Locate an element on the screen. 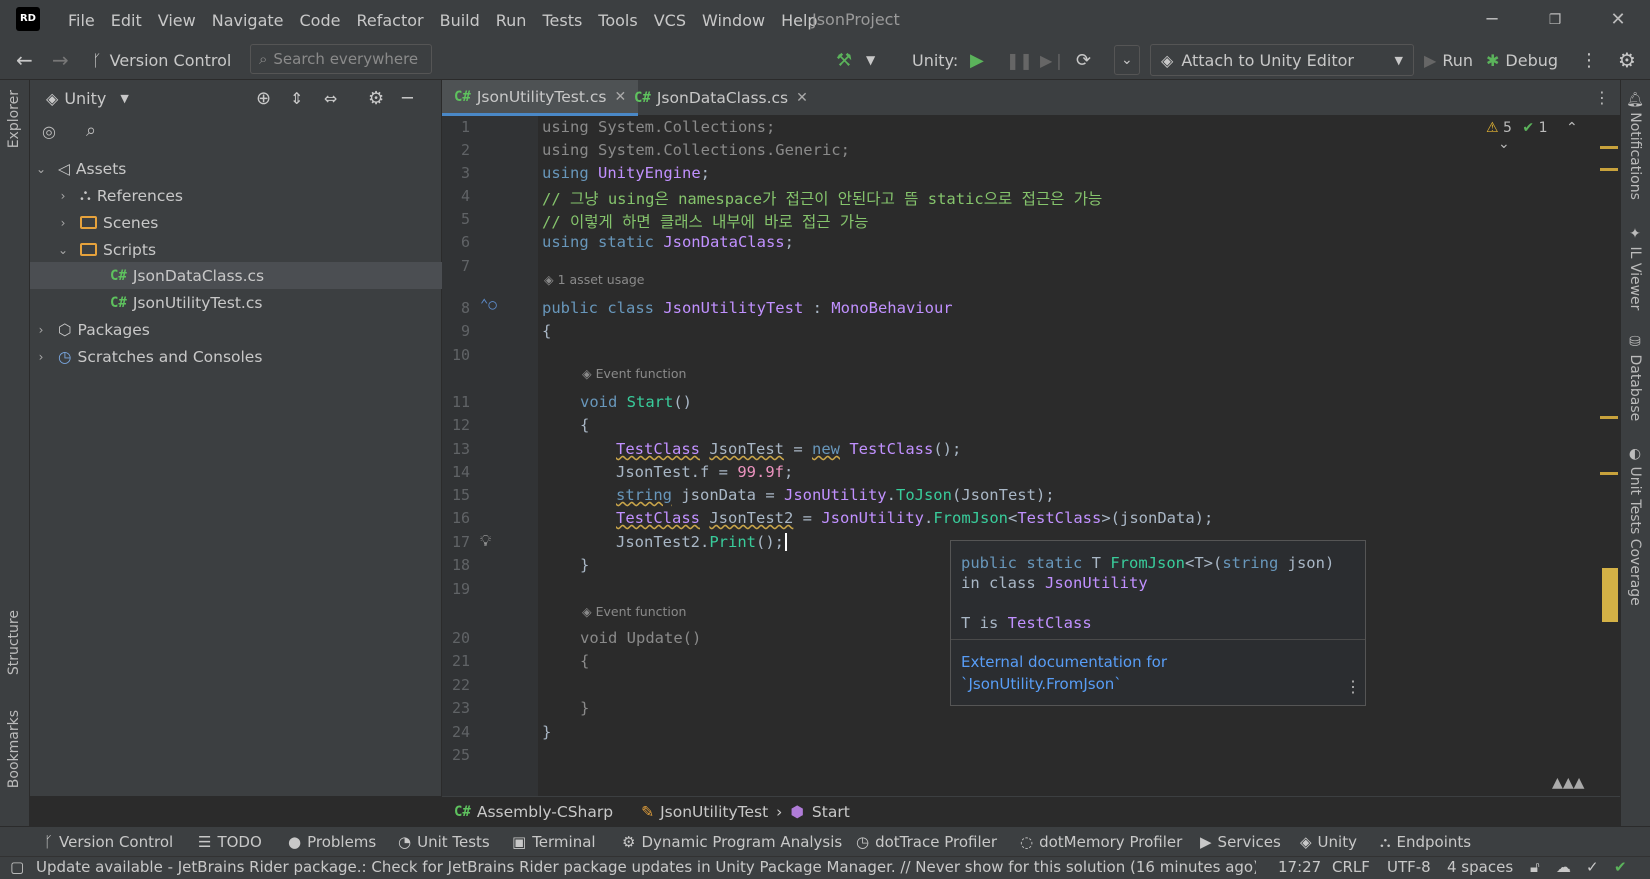 The height and width of the screenshot is (879, 1650). unity-dropdown-icon: ⌄ is located at coordinates (1127, 60).